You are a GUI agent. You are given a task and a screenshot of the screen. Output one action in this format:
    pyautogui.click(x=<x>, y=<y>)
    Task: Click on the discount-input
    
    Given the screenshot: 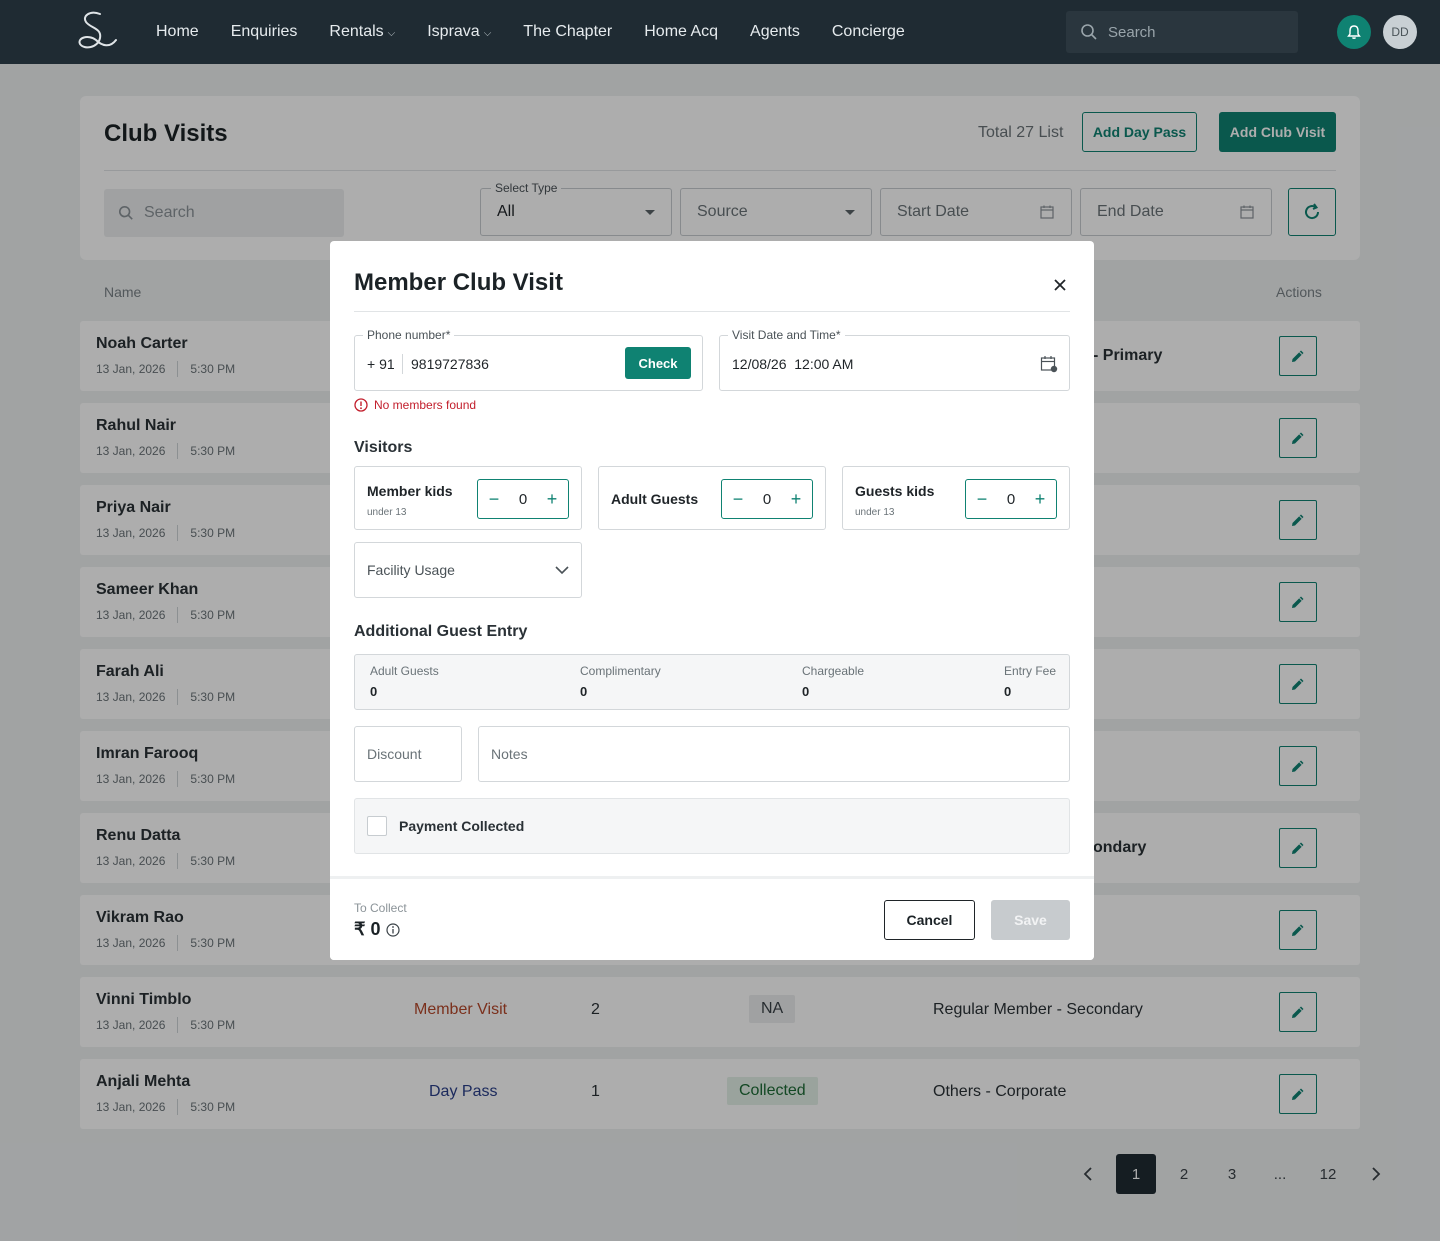 What is the action you would take?
    pyautogui.click(x=408, y=754)
    